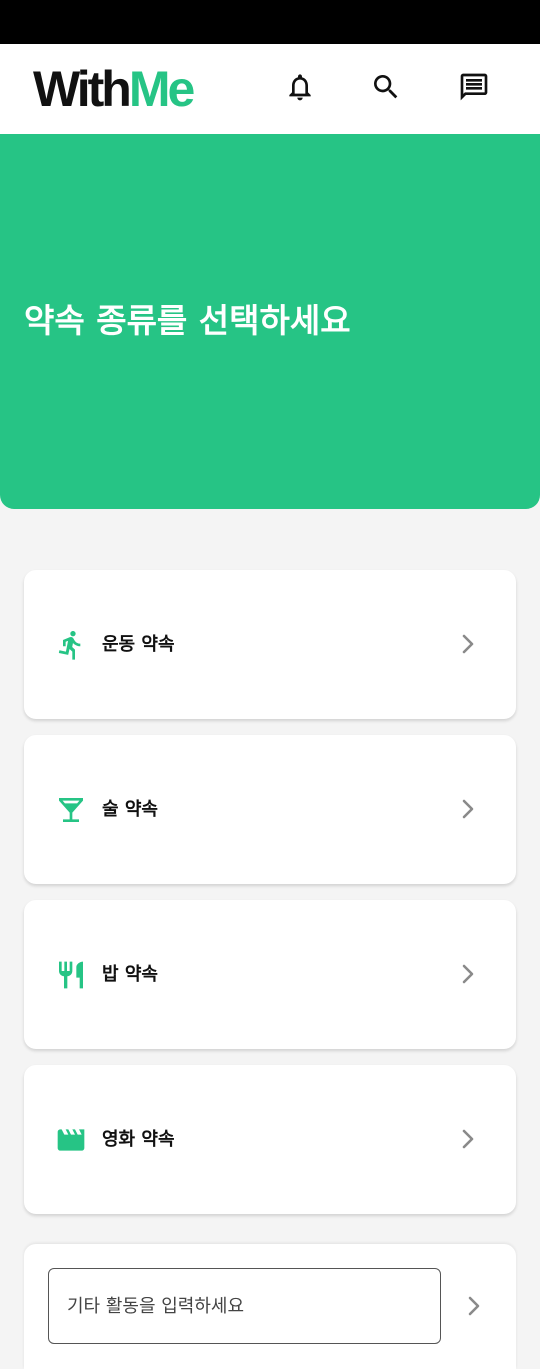 The height and width of the screenshot is (1369, 540). Describe the element at coordinates (138, 644) in the screenshot. I see `category-label: 운동 약속` at that location.